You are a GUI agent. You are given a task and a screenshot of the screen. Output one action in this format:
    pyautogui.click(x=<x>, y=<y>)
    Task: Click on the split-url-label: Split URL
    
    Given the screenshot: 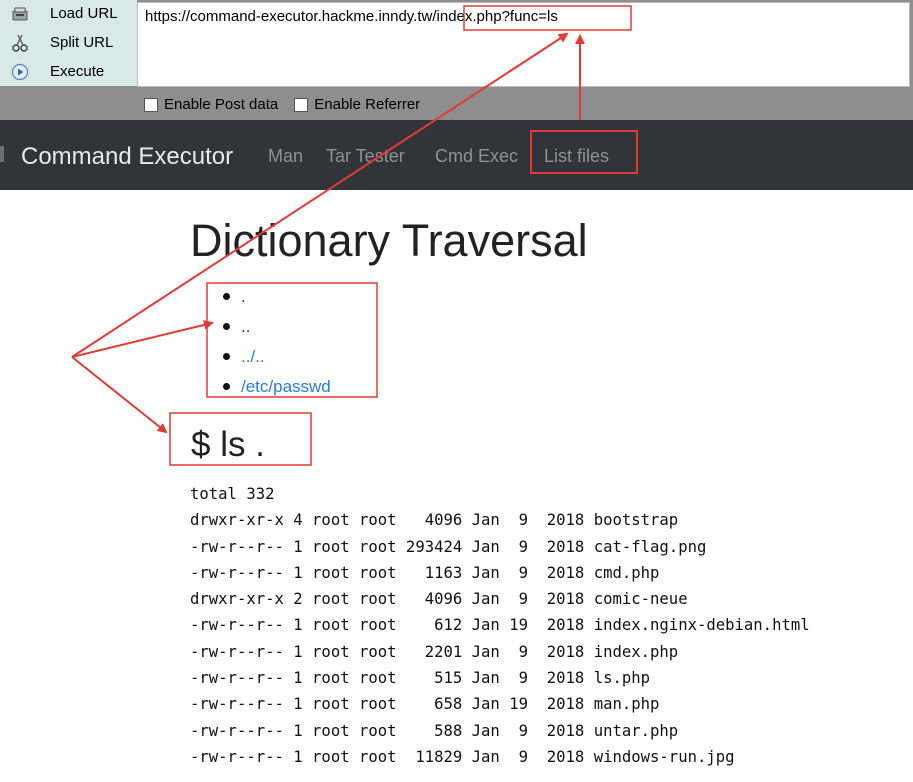 What is the action you would take?
    pyautogui.click(x=82, y=42)
    